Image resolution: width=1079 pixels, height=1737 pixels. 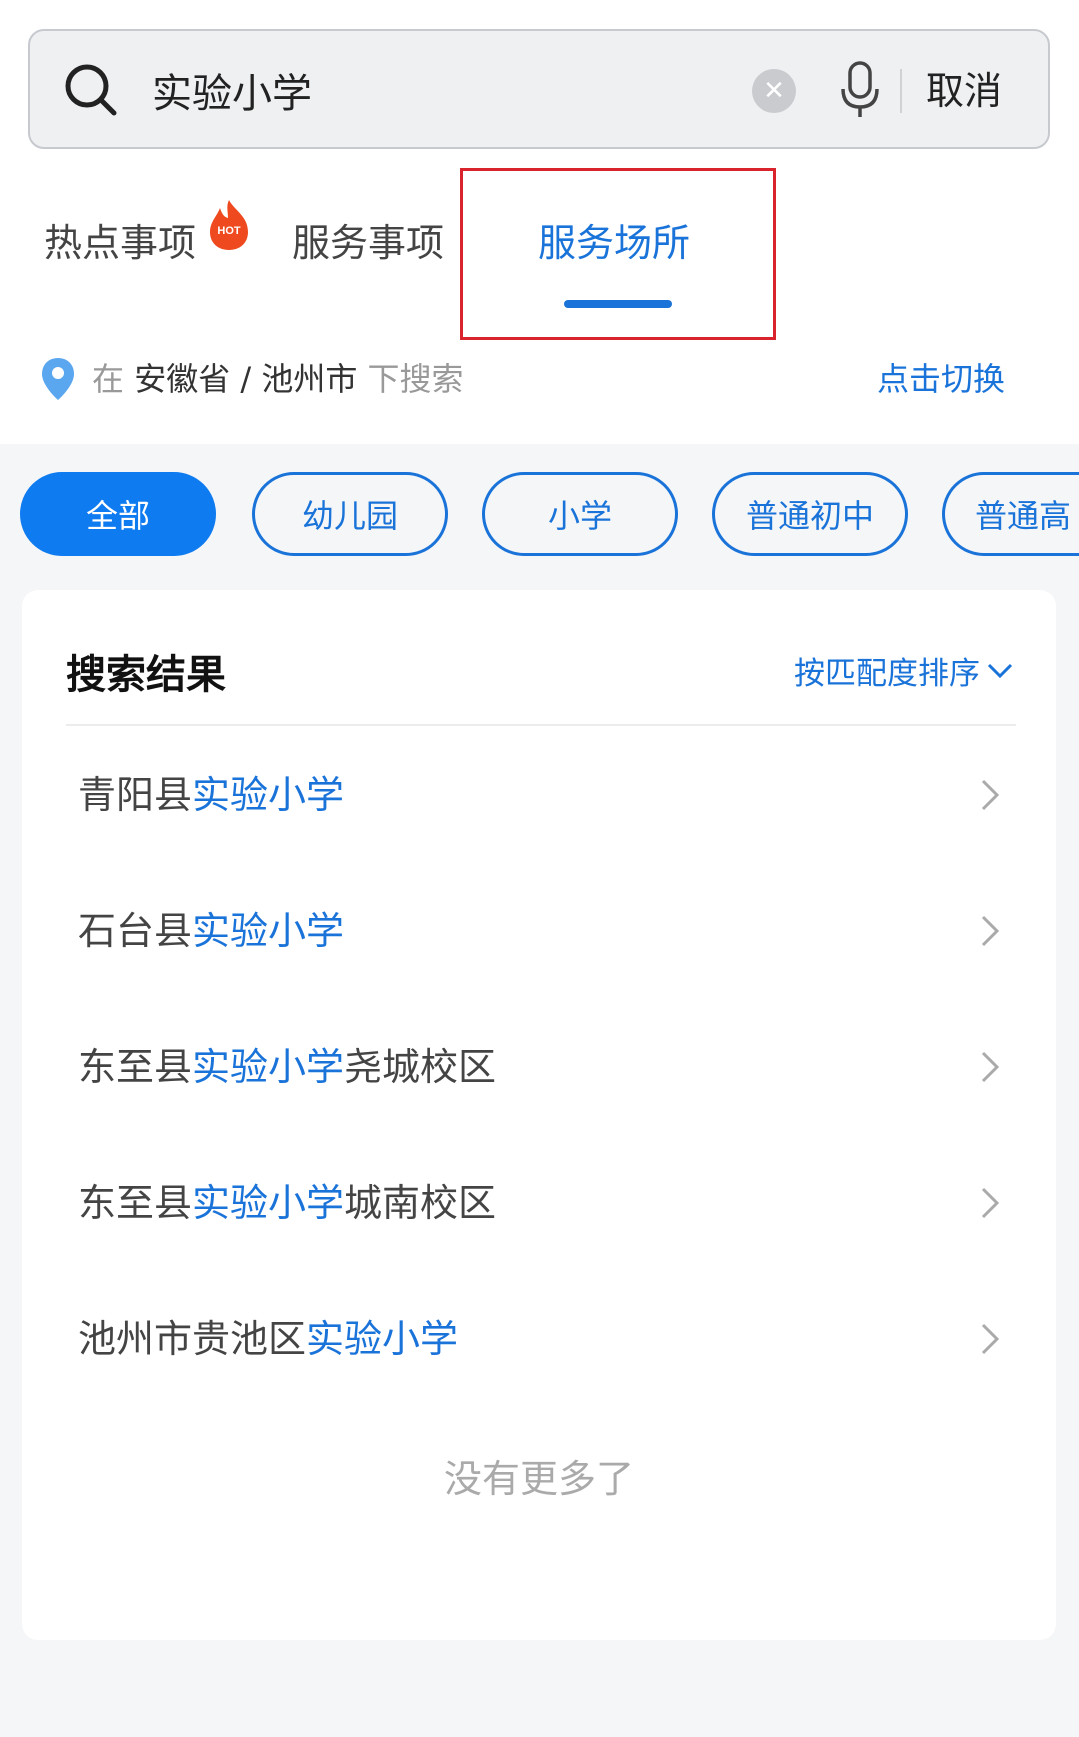 What do you see at coordinates (539, 930) in the screenshot?
I see `list-item: 石台县实验小学` at bounding box center [539, 930].